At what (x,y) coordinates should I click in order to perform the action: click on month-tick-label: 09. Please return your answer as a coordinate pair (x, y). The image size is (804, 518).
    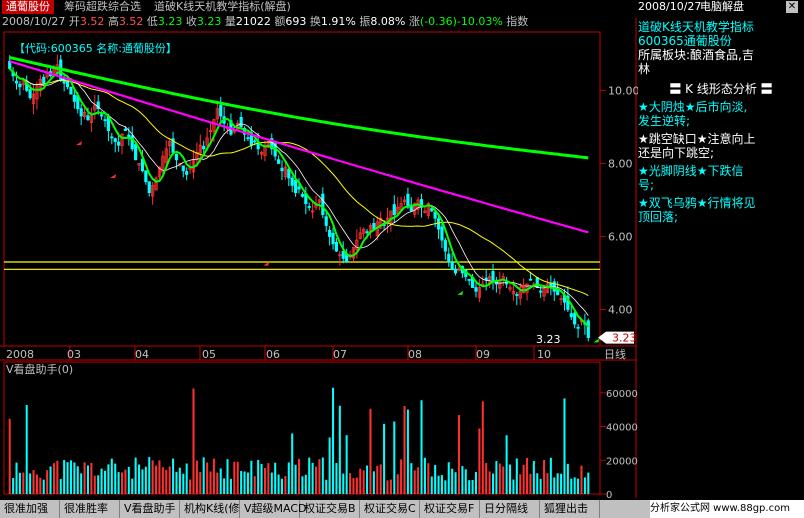
    Looking at the image, I should click on (483, 354).